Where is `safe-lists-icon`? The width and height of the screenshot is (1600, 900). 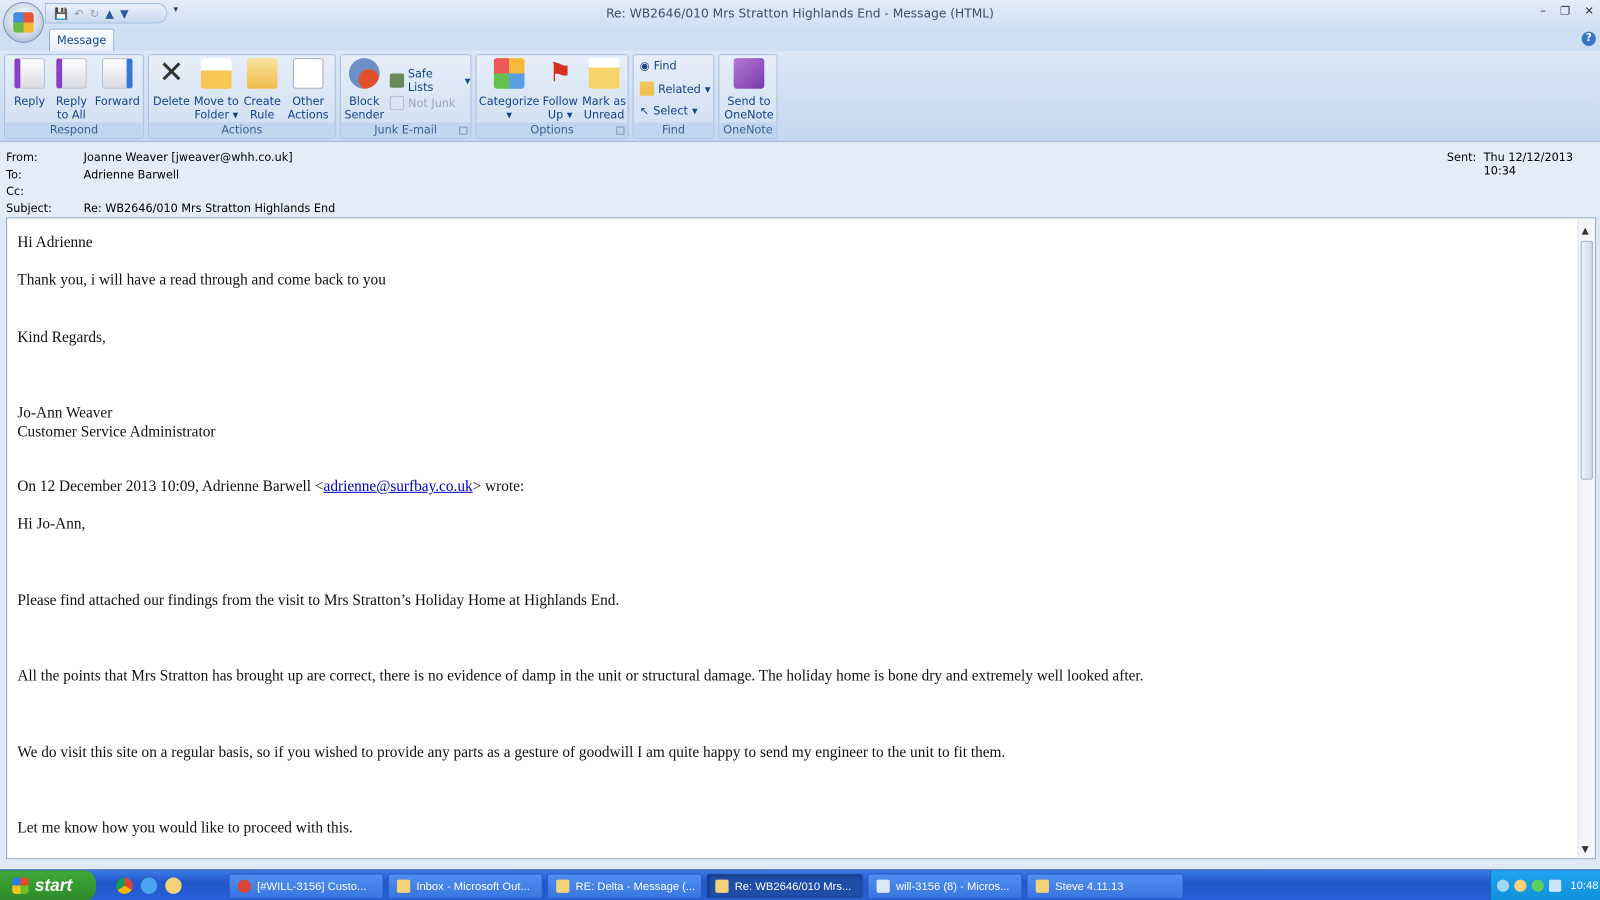
safe-lists-icon is located at coordinates (396, 80).